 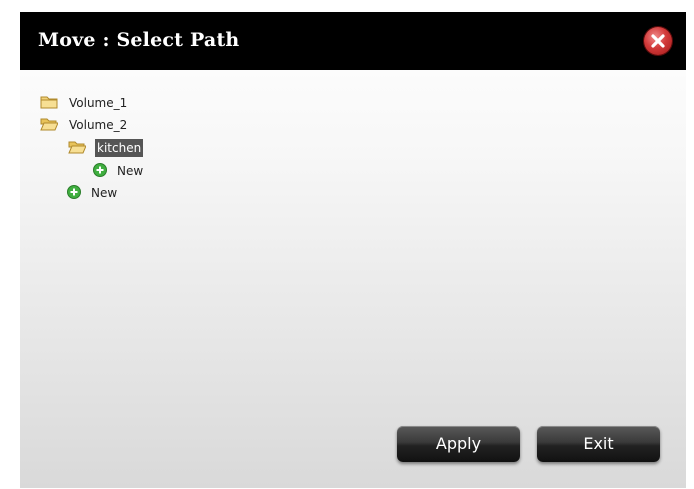 I want to click on tree-item-label: Volume_2, so click(x=98, y=125).